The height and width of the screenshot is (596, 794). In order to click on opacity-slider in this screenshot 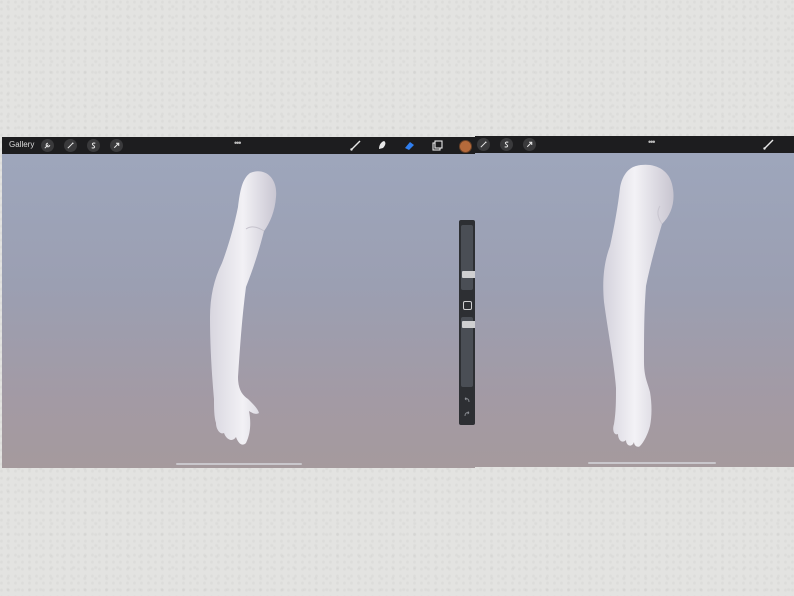, I will do `click(468, 352)`.